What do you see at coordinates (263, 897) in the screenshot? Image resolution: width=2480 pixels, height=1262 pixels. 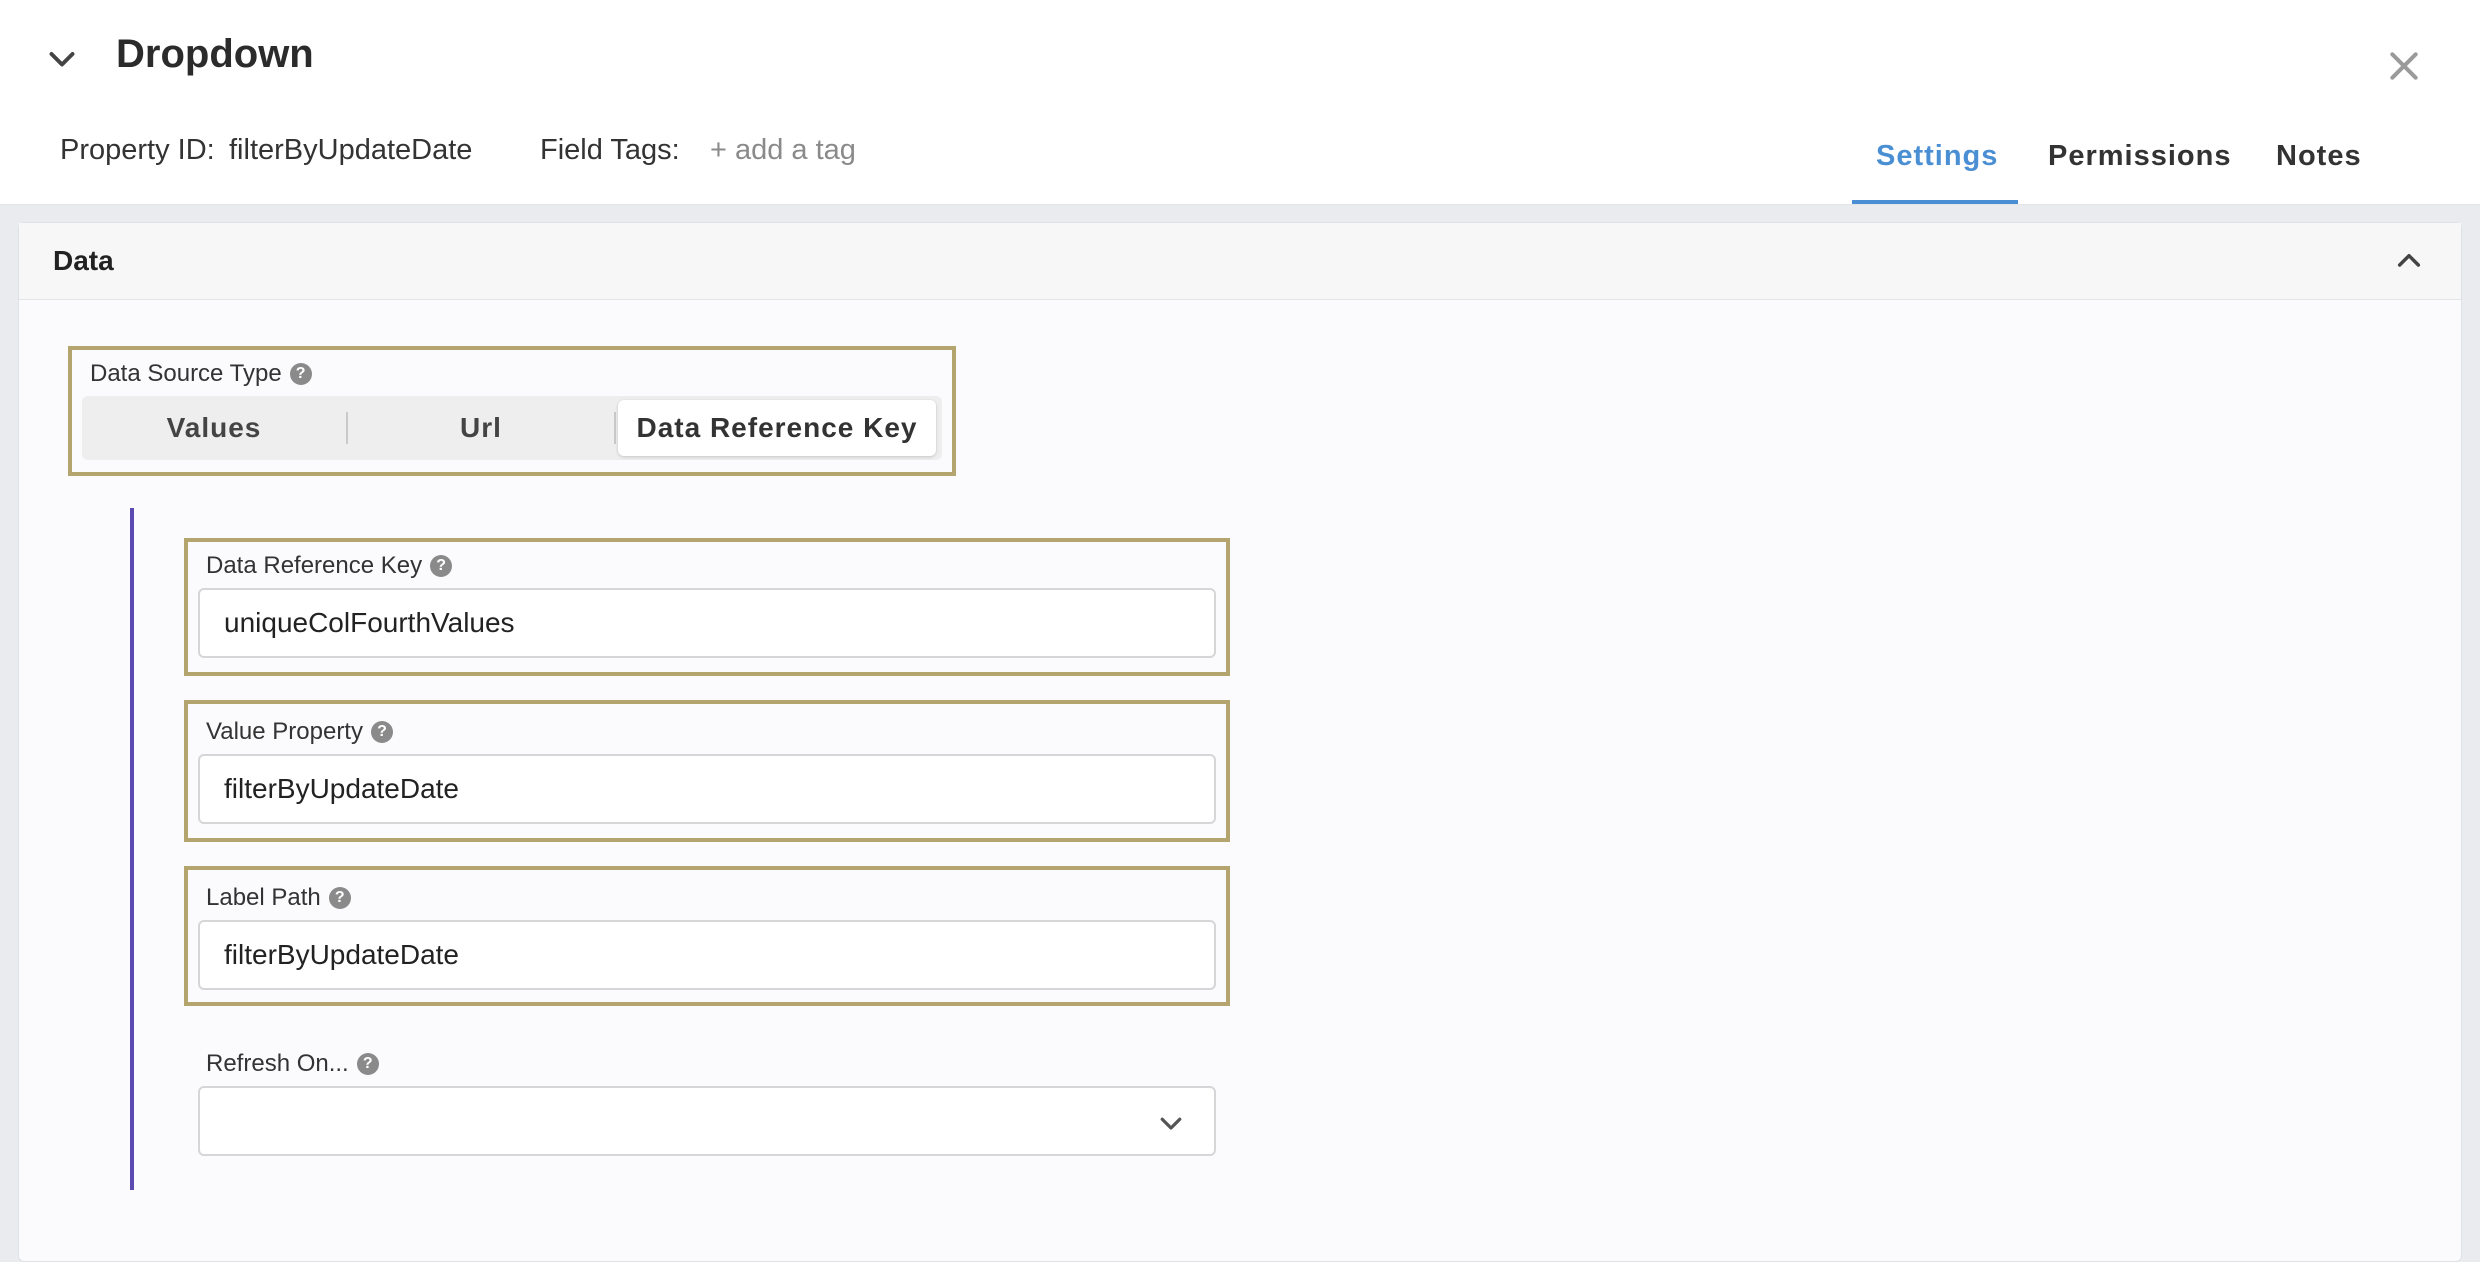 I see `label-path-label-text: Label Path` at bounding box center [263, 897].